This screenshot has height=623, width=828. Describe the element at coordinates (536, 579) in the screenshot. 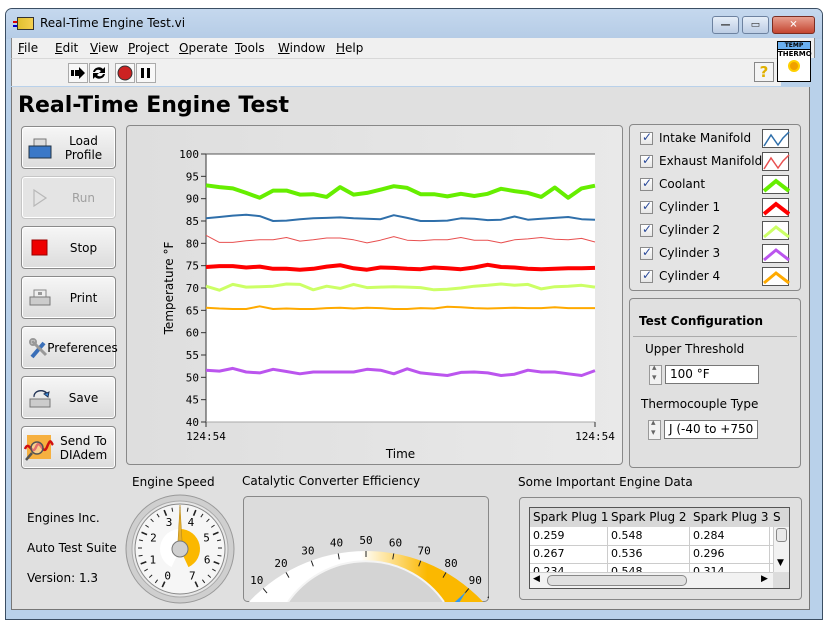

I see `scroll-left-icon: ◀` at that location.